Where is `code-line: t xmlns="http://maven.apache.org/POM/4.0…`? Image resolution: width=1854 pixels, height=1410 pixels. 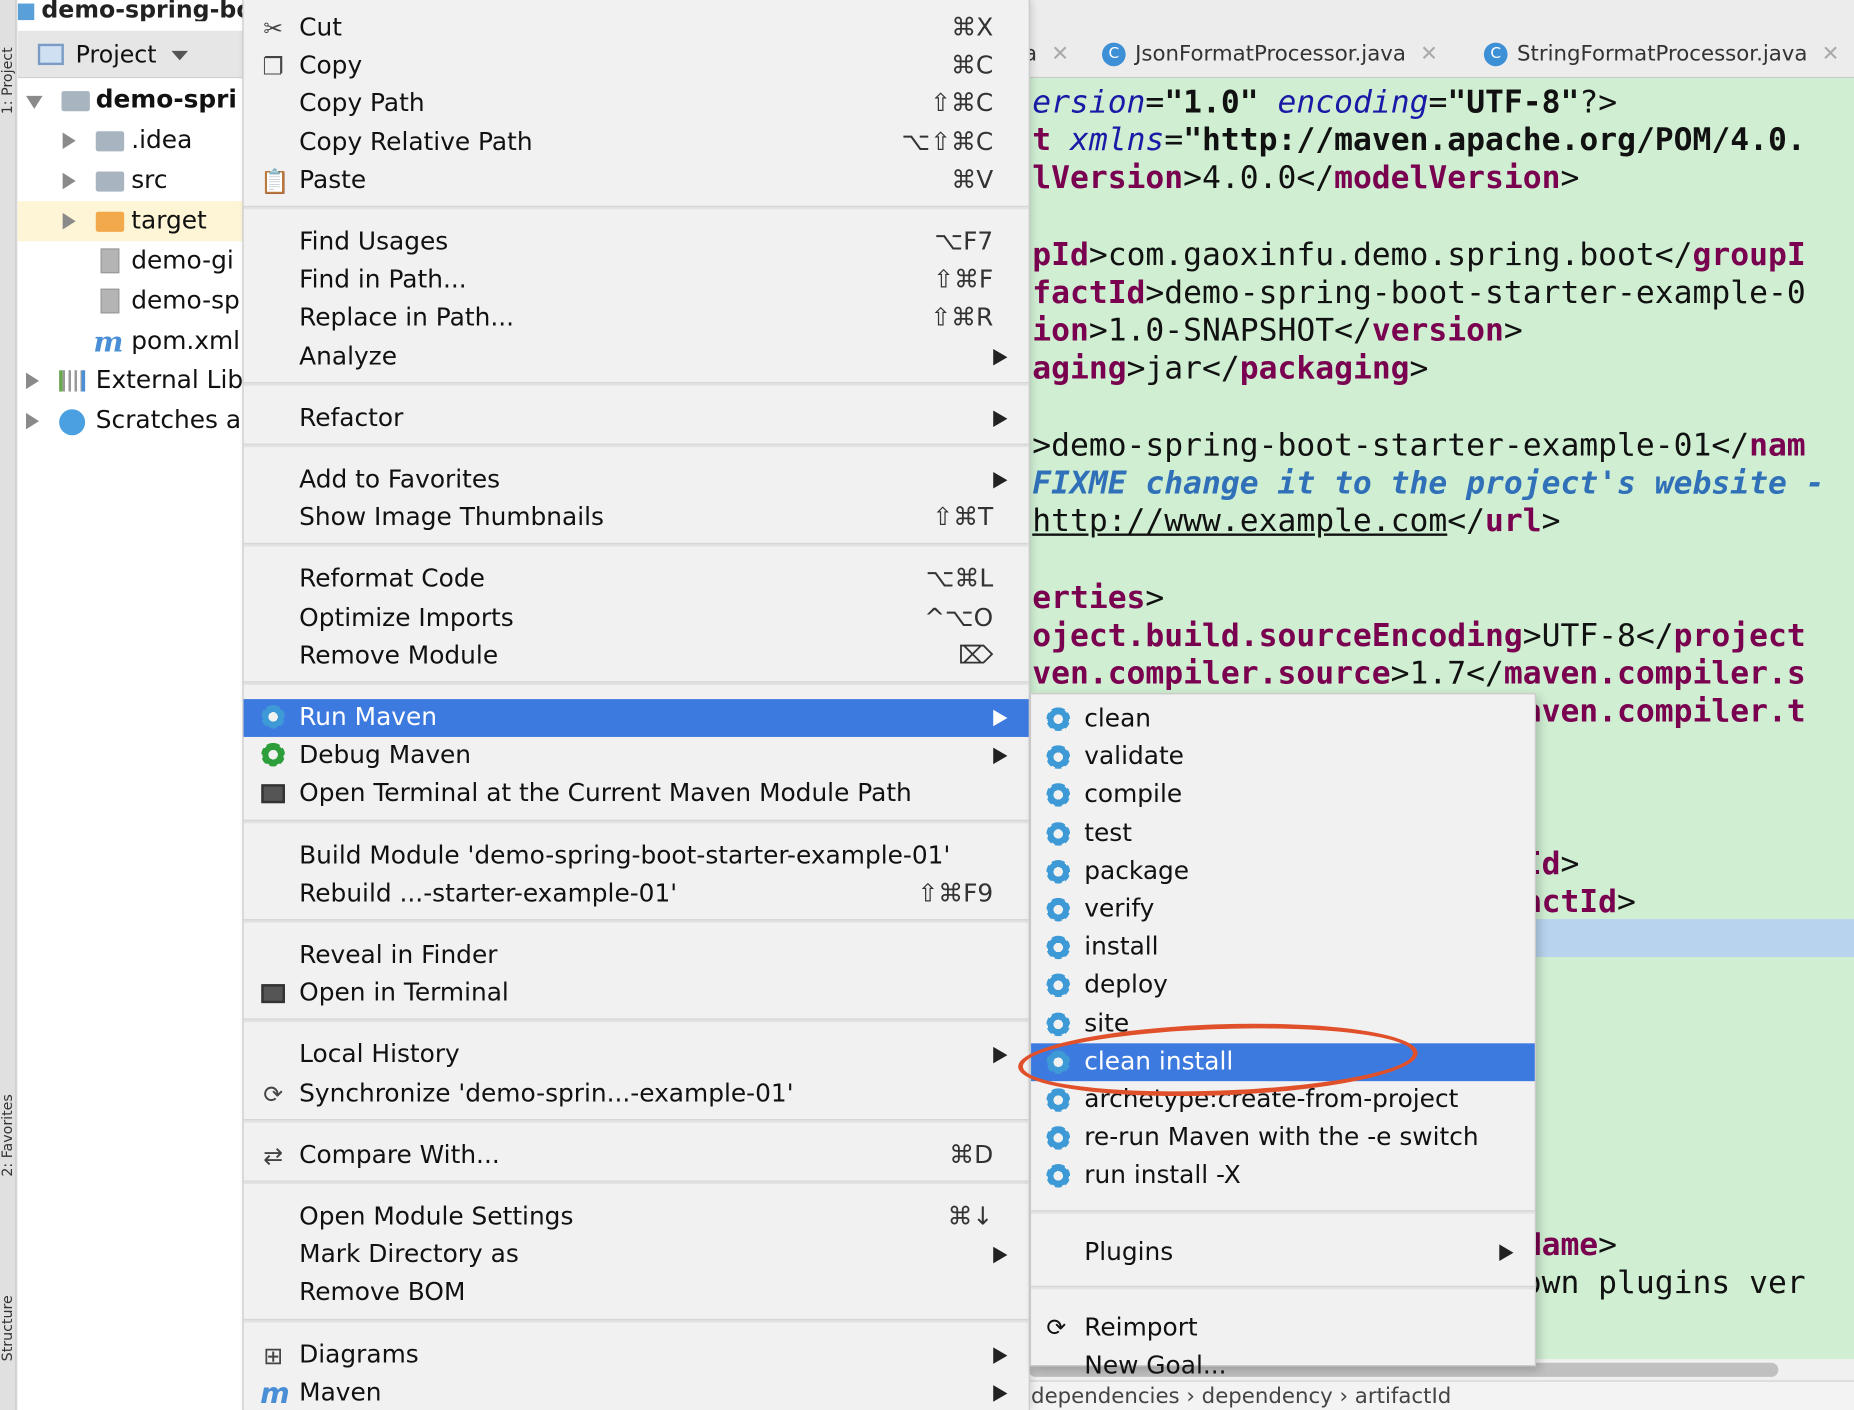 code-line: t xmlns="http://maven.apache.org/POM/4.0… is located at coordinates (1418, 140).